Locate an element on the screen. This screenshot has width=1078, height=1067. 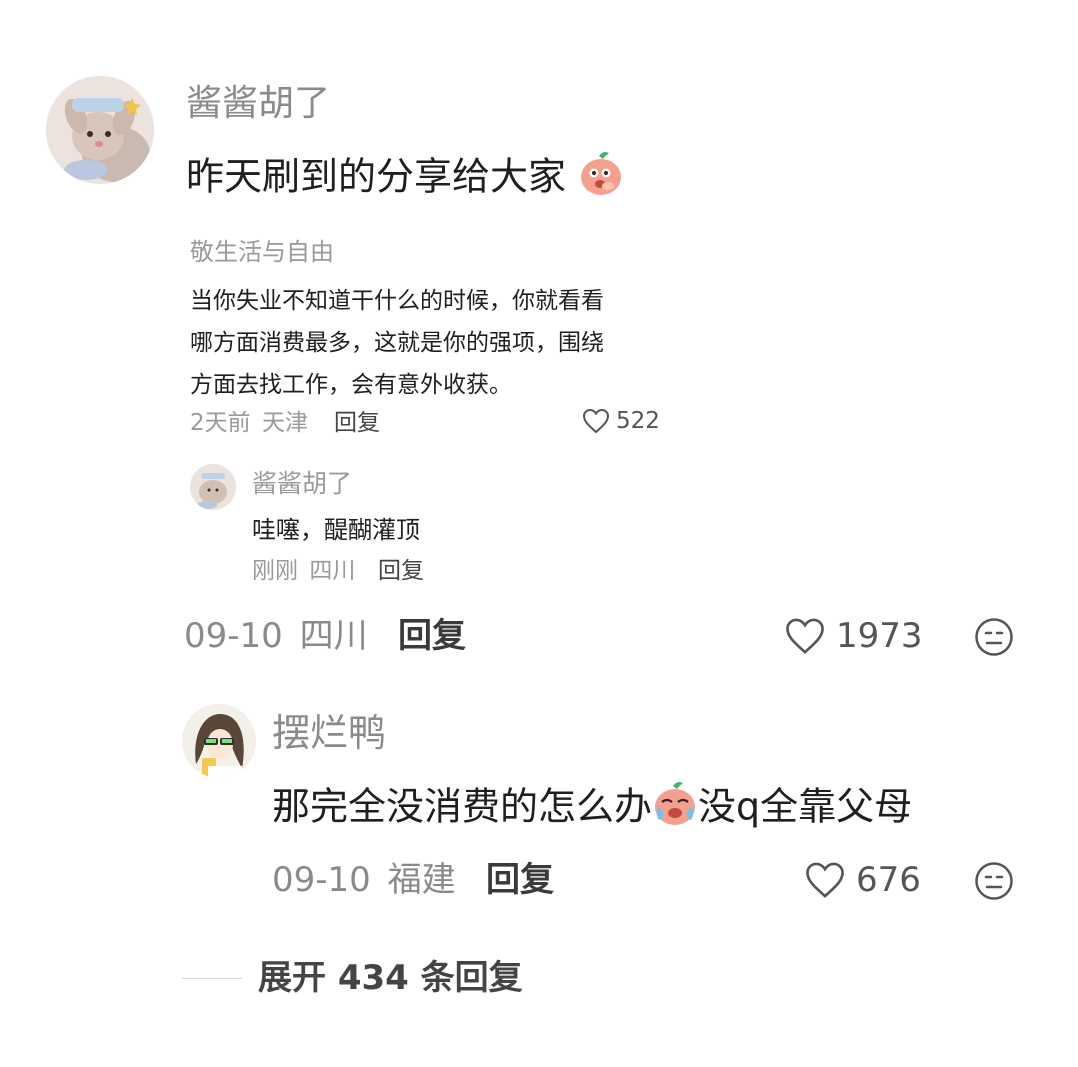
quoted-line: 方面去找工作，会有意外收获。 is located at coordinates (351, 385).